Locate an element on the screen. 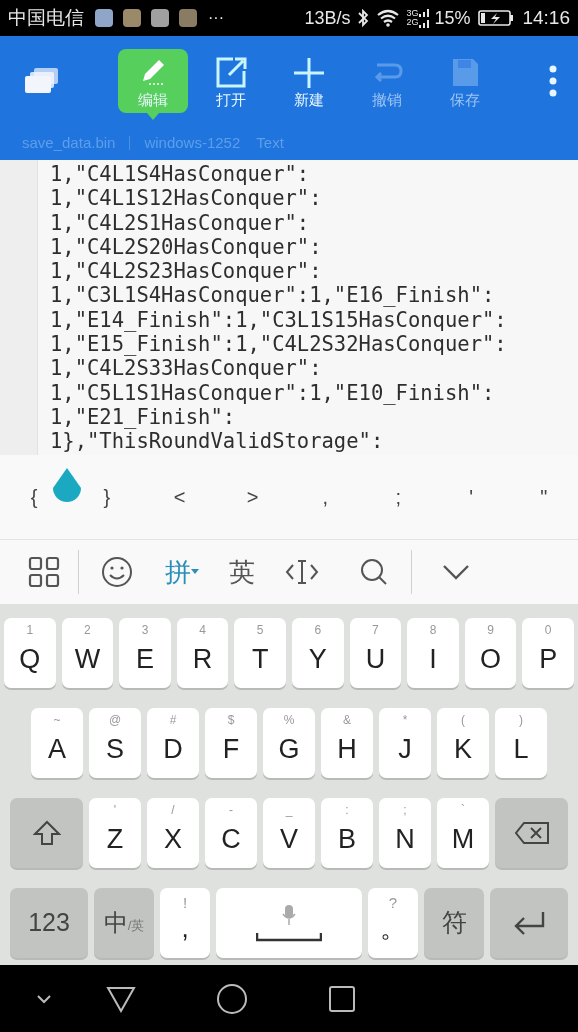 Image resolution: width=578 pixels, height=1032 pixels. key-hint: ( is located at coordinates (463, 720).